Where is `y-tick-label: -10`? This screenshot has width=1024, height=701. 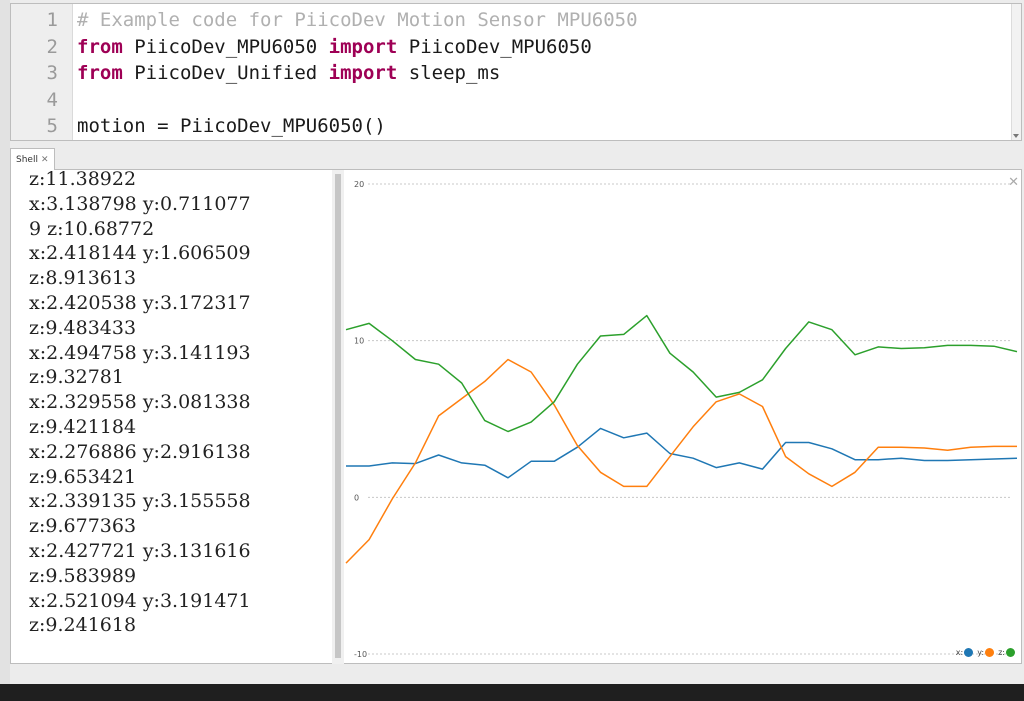 y-tick-label: -10 is located at coordinates (360, 654).